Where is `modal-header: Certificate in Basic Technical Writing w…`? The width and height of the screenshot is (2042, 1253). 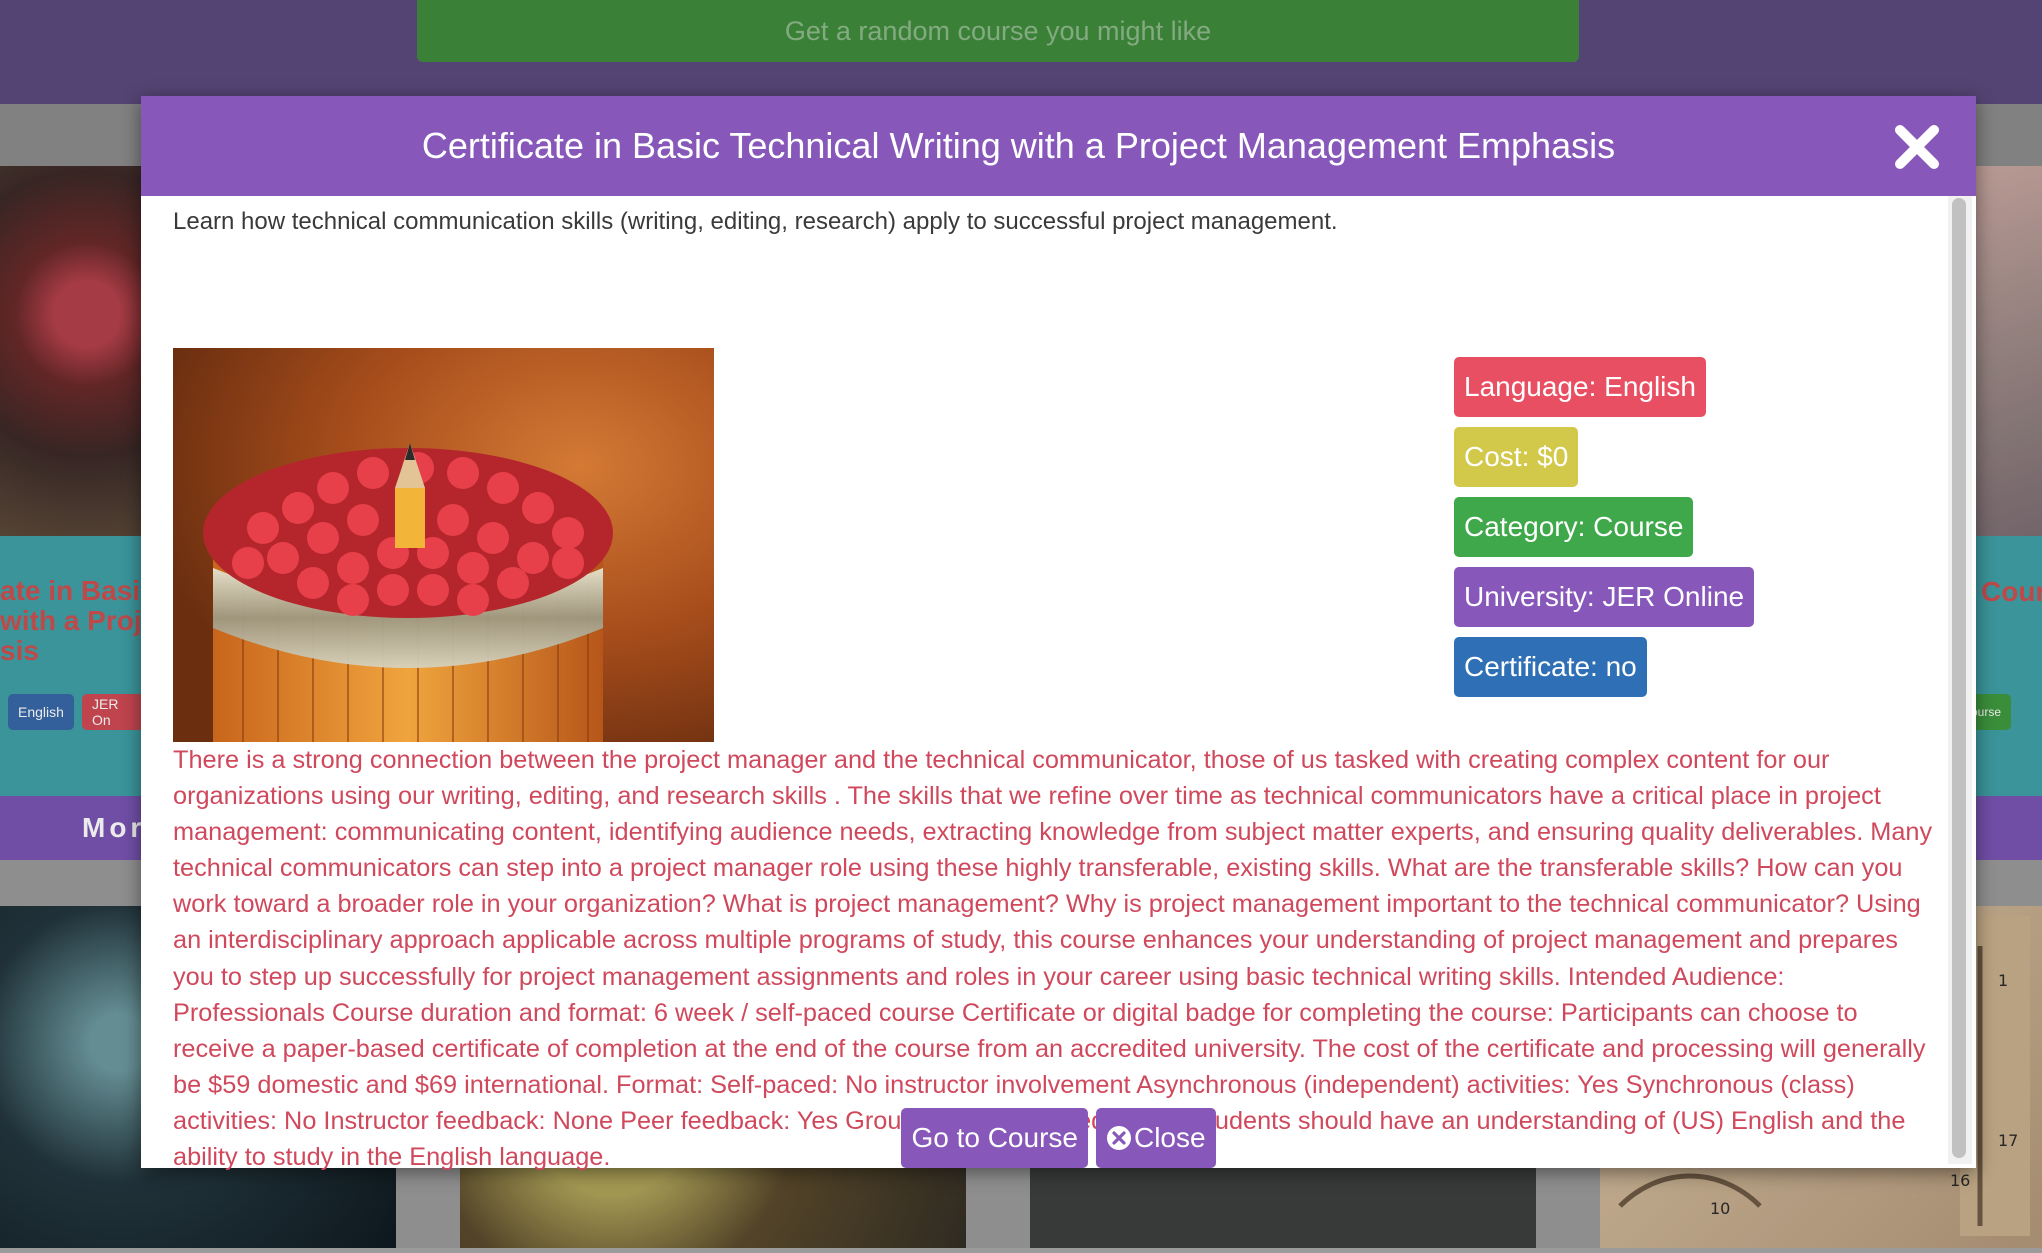 modal-header: Certificate in Basic Technical Writing w… is located at coordinates (1058, 146).